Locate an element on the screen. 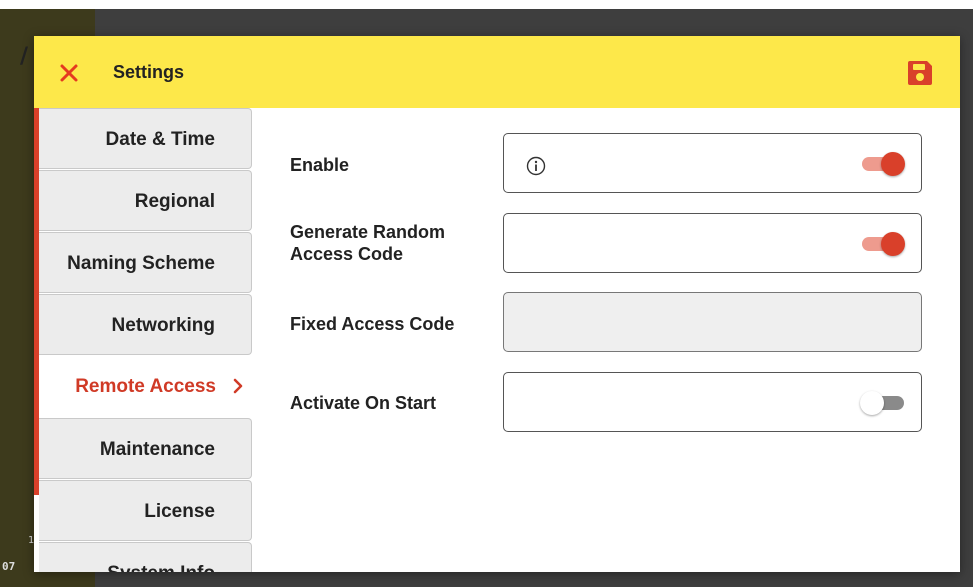 This screenshot has width=973, height=587. enable-label: Enable is located at coordinates (320, 165).